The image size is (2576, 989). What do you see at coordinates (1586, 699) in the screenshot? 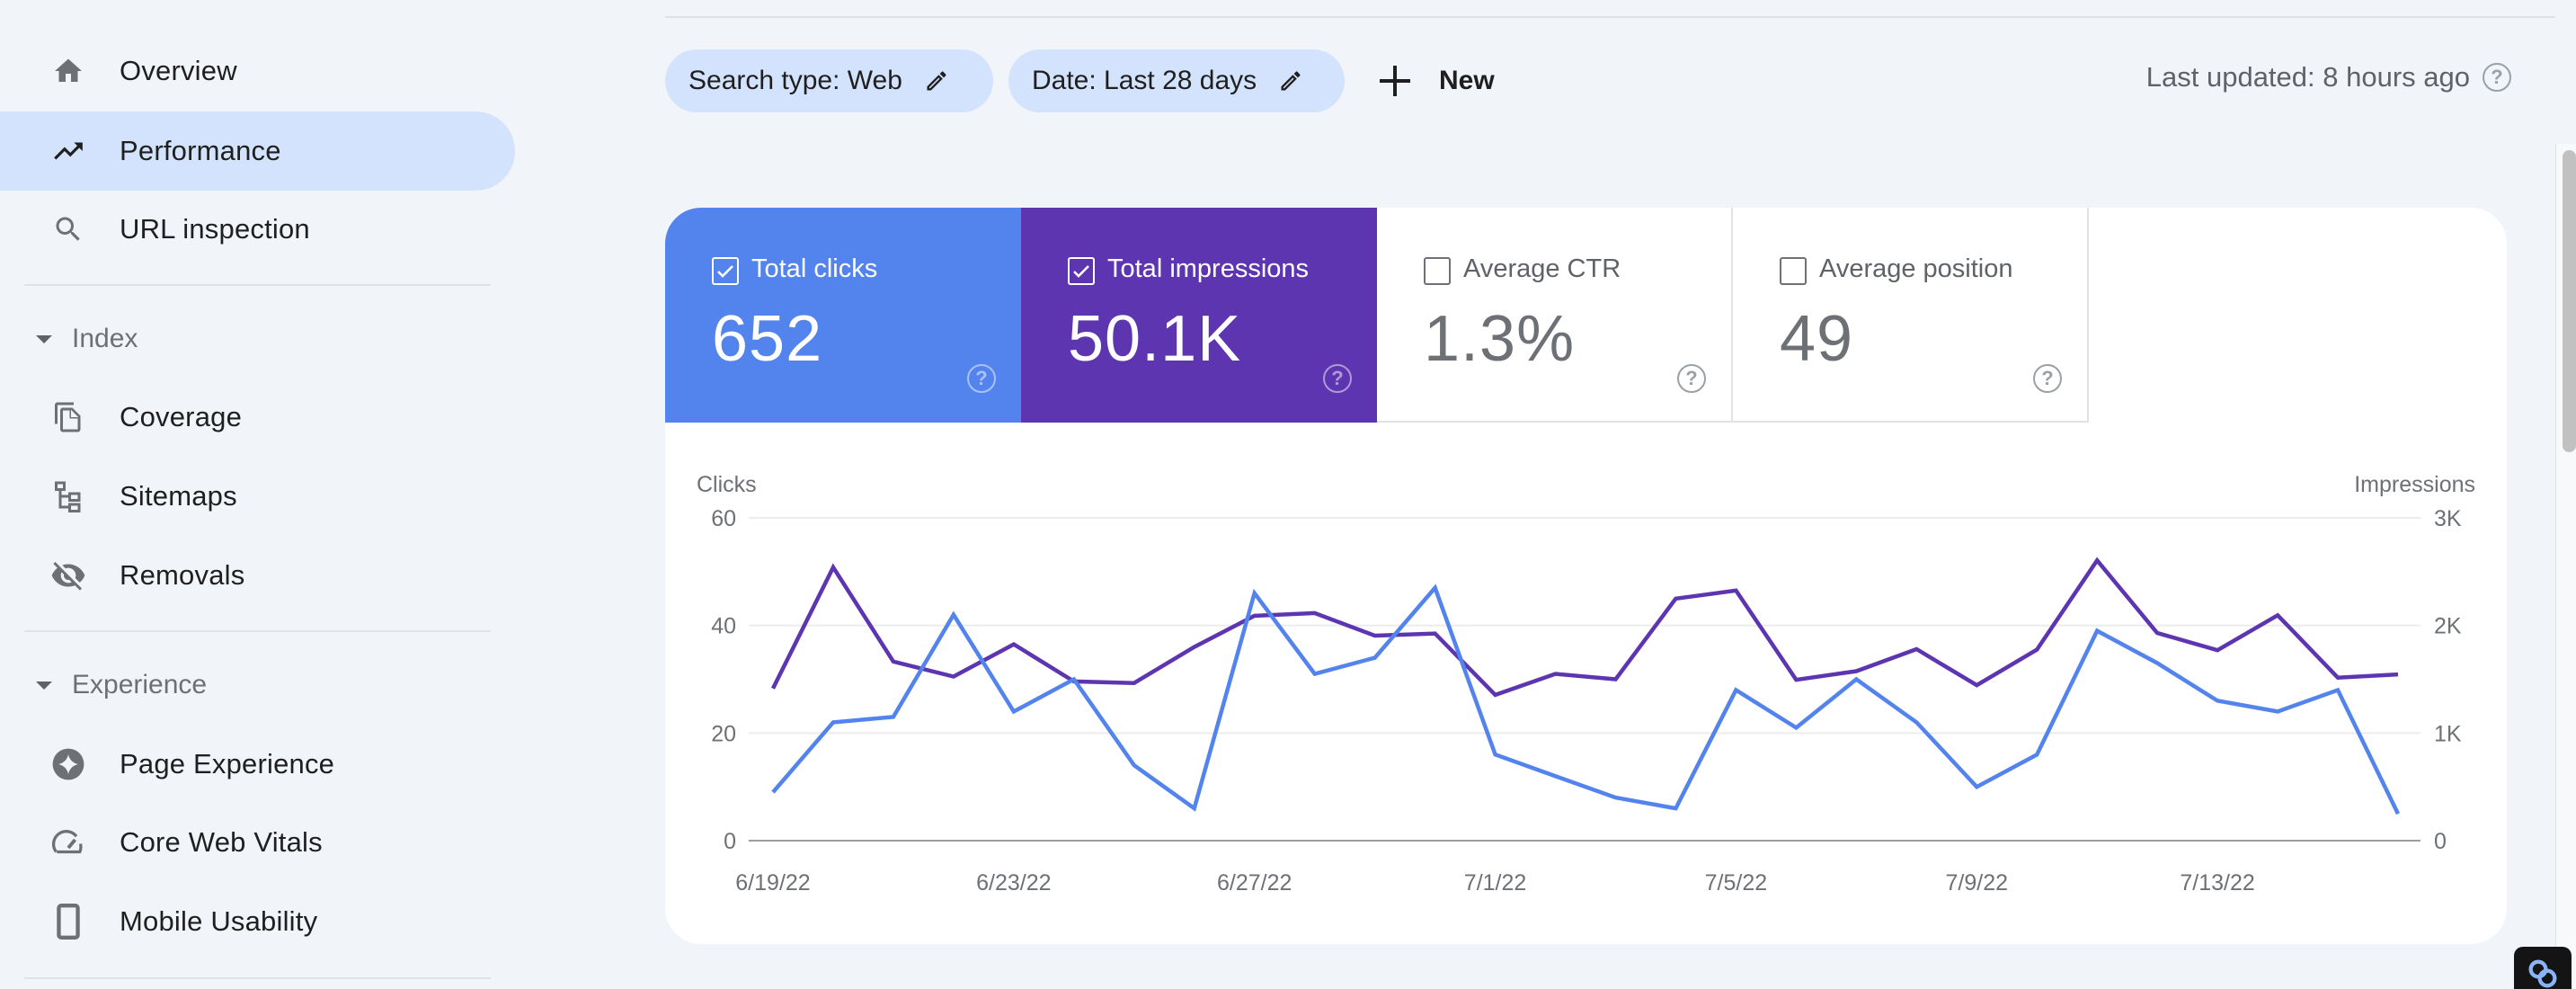
I see `series-line-clicks` at bounding box center [1586, 699].